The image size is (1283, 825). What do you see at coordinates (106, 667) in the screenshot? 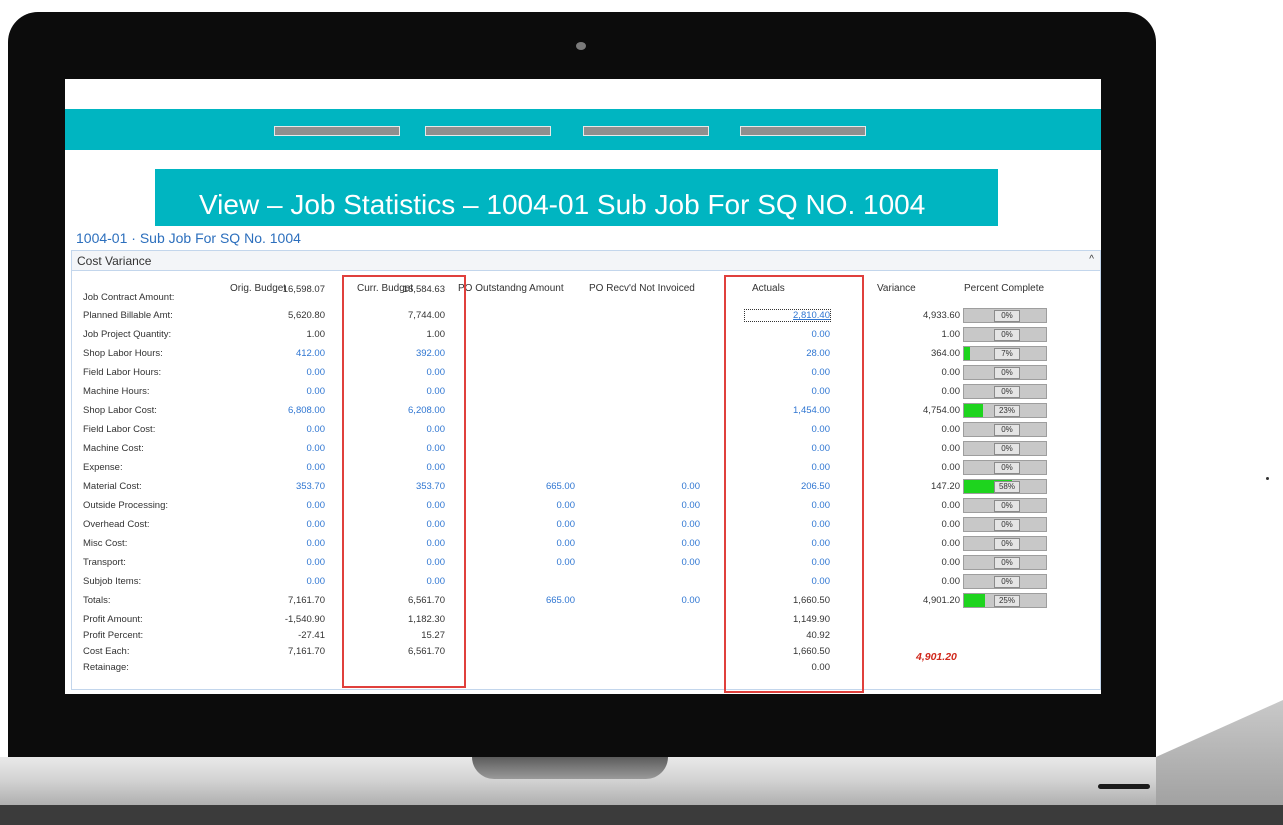
I see `row-label: Retainage:` at bounding box center [106, 667].